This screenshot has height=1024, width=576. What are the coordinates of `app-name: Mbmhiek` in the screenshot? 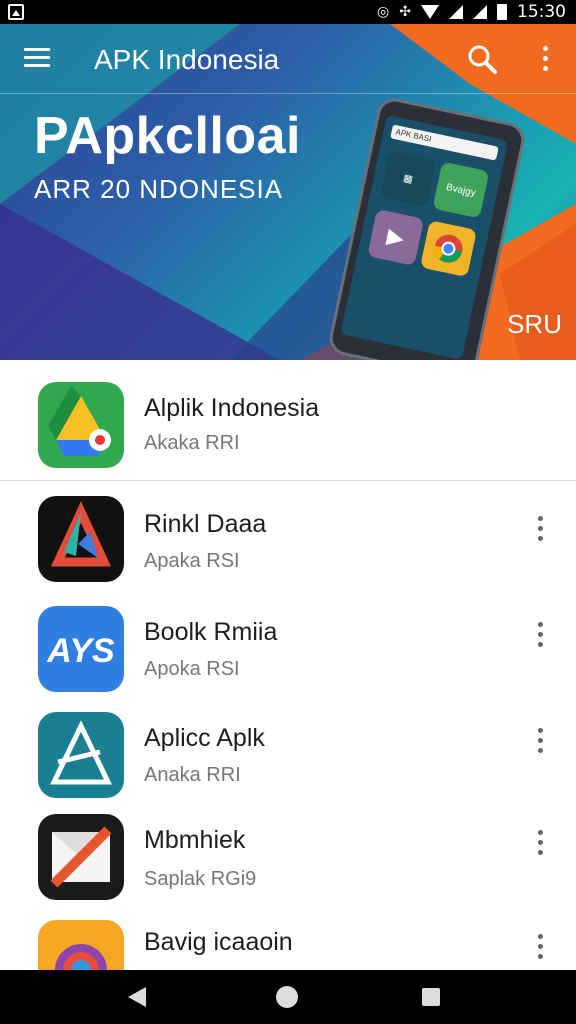 It's located at (195, 840).